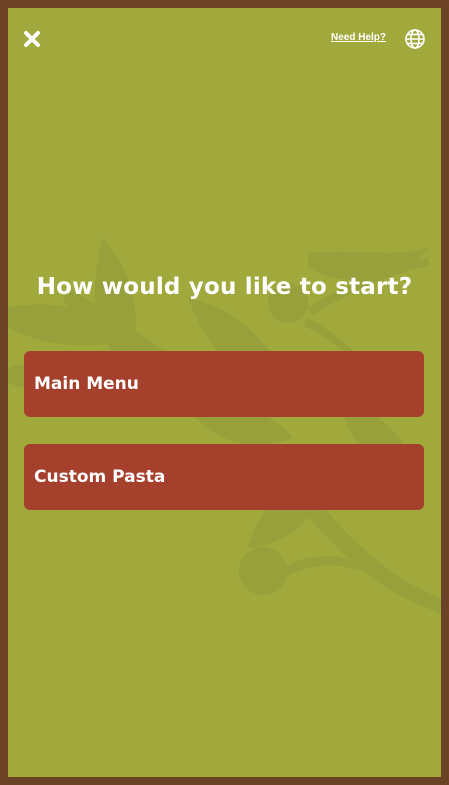 This screenshot has height=785, width=449. I want to click on globe-icon, so click(415, 39).